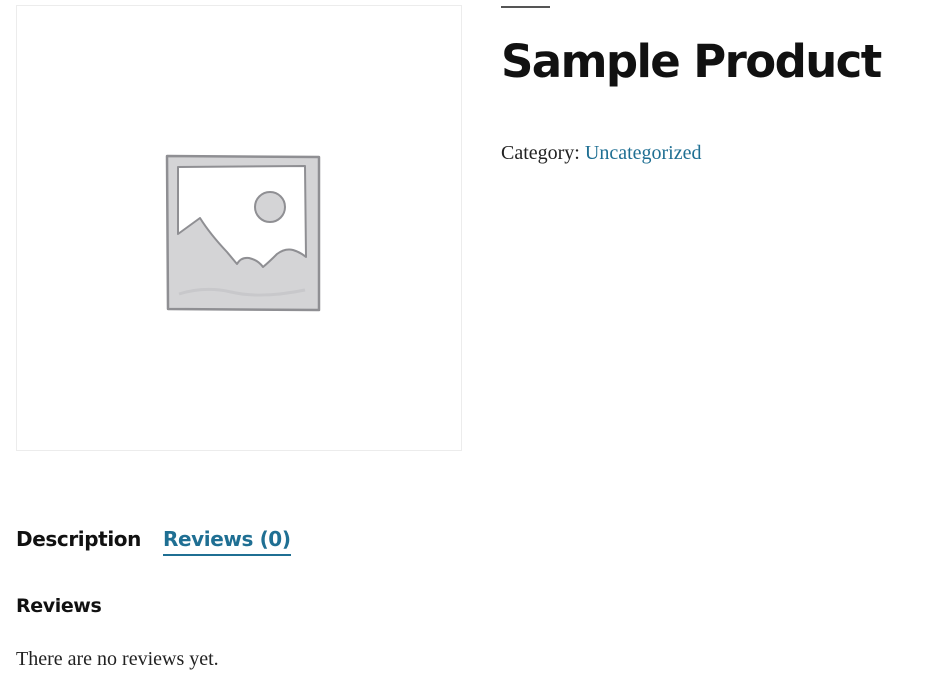 Image resolution: width=941 pixels, height=690 pixels. I want to click on product-category: Category: Uncategorized, so click(601, 153).